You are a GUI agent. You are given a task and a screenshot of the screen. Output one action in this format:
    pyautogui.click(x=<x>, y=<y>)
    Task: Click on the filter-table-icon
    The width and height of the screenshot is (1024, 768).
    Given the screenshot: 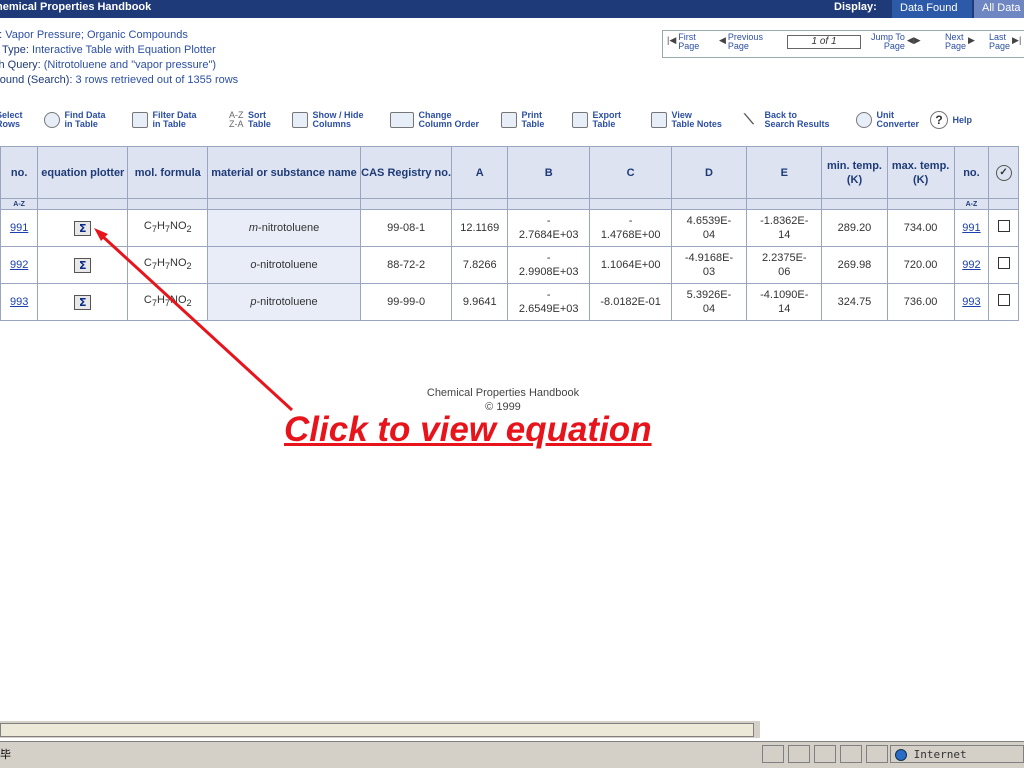 What is the action you would take?
    pyautogui.click(x=140, y=120)
    